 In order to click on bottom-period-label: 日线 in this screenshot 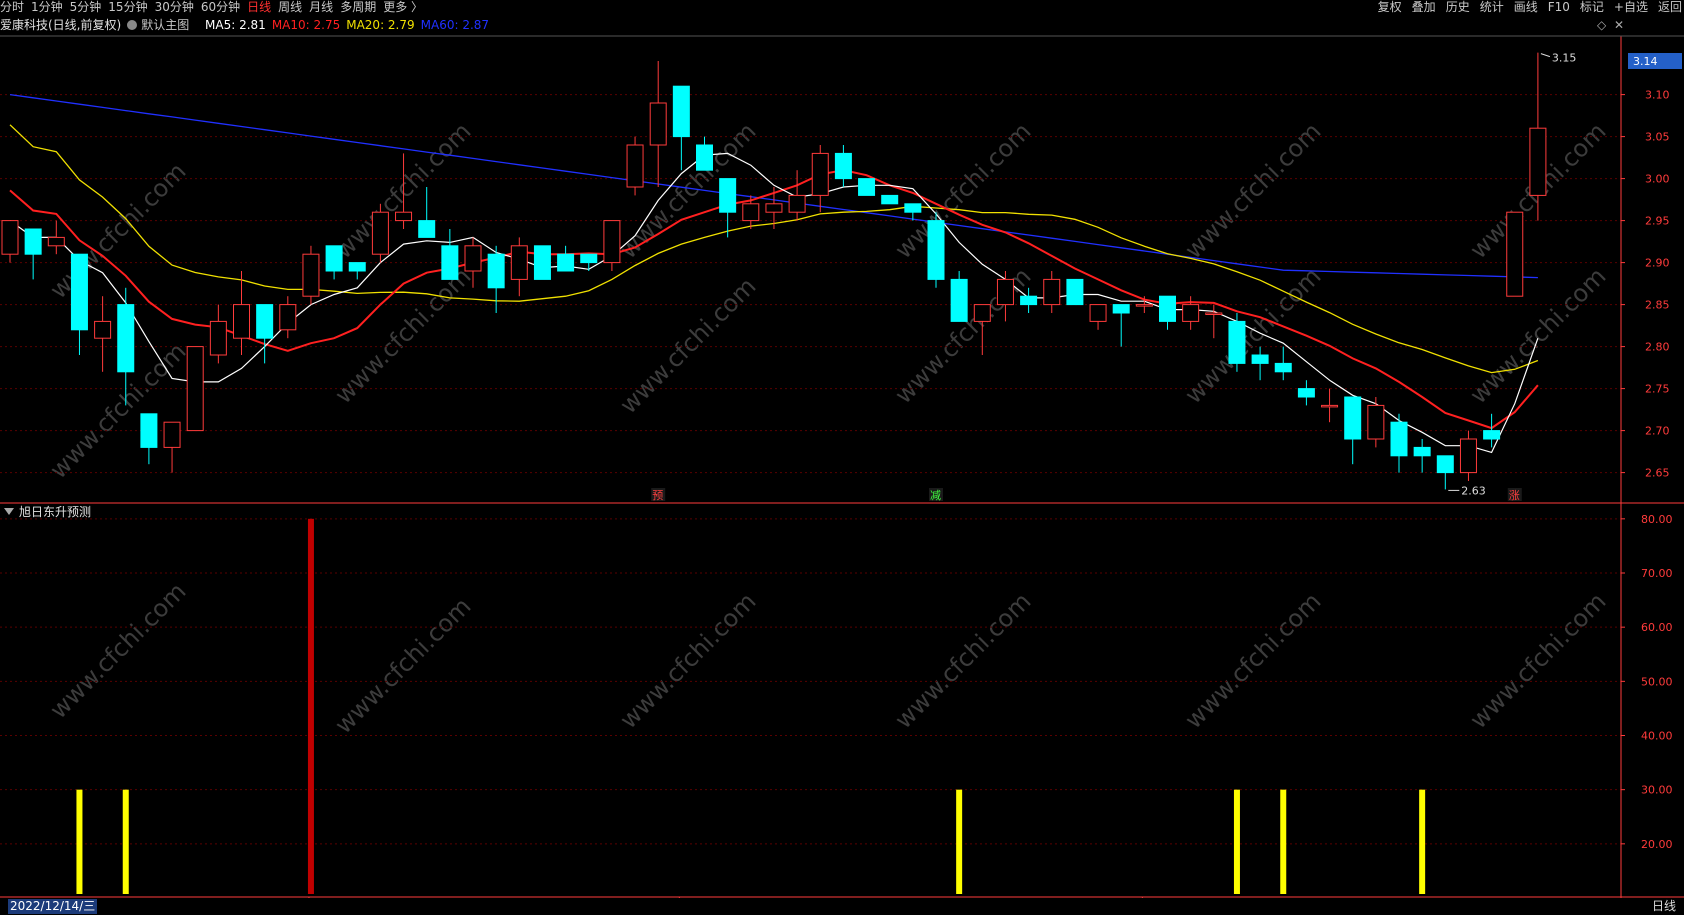, I will do `click(1664, 906)`.